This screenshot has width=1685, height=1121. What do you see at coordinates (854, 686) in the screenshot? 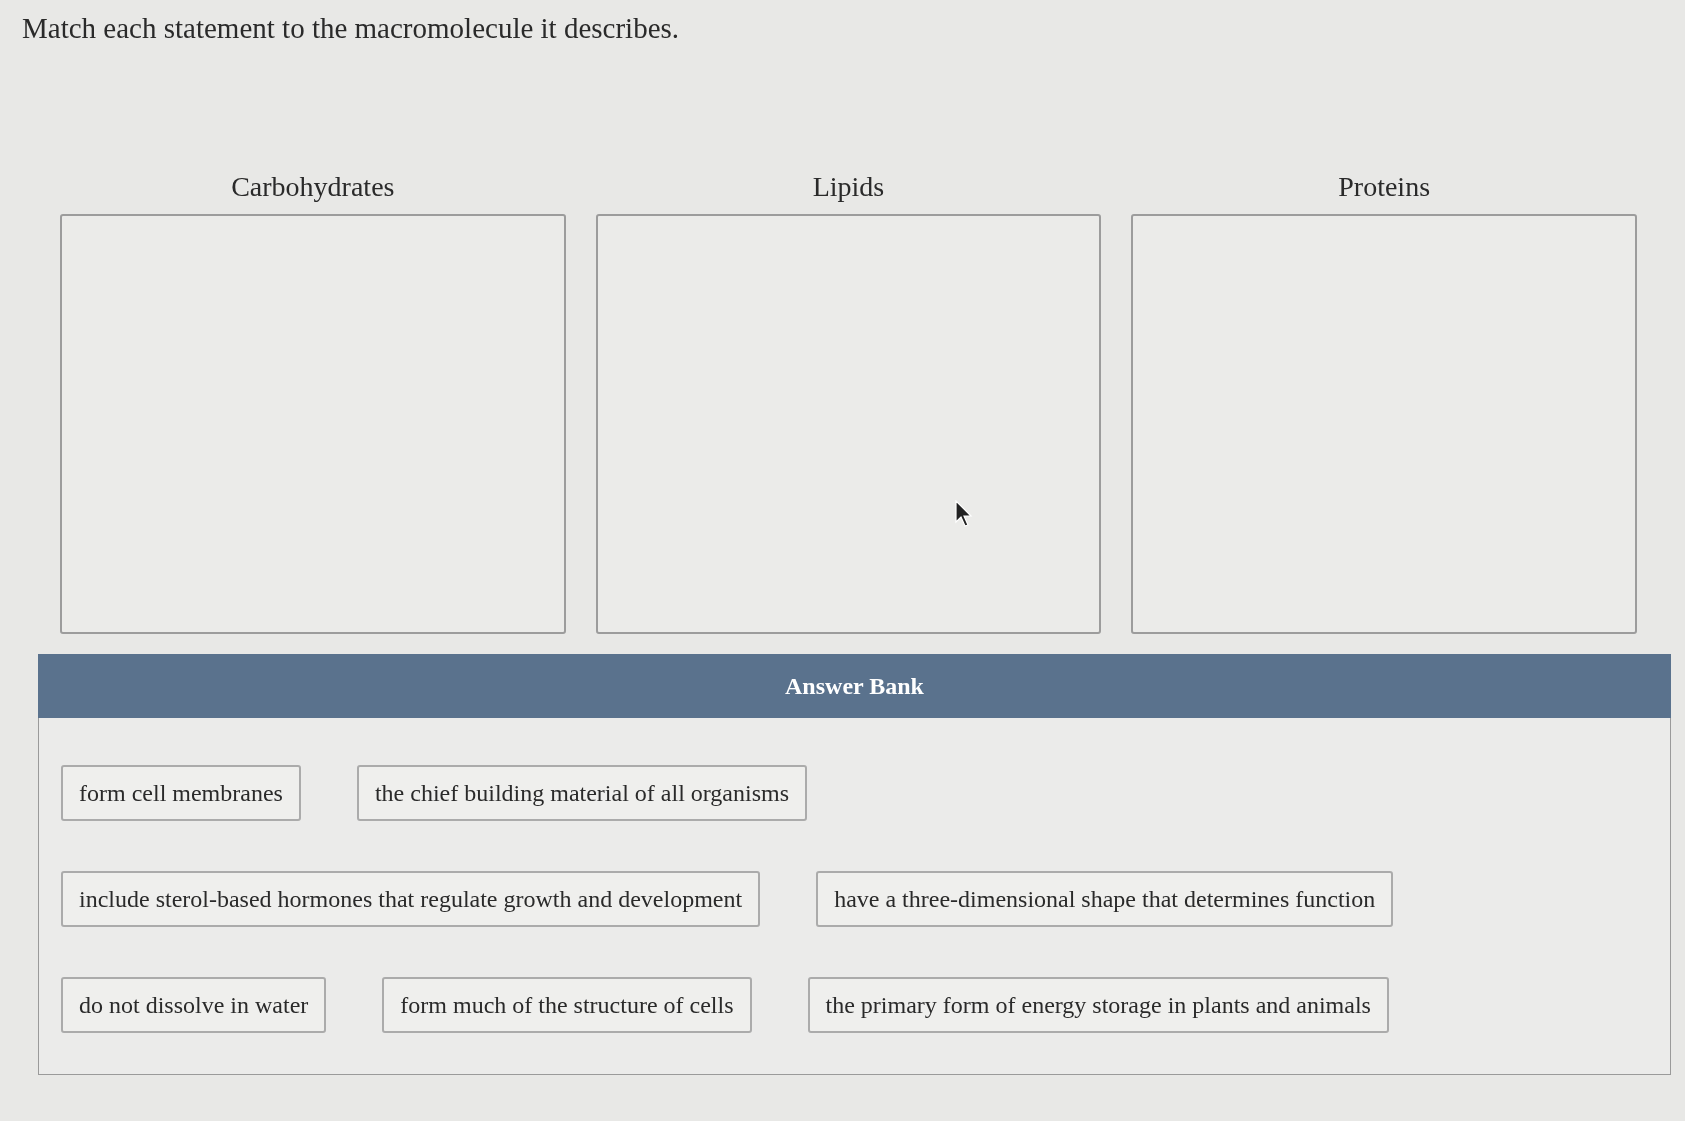
I see `answer-bank-title: Answer Bank` at bounding box center [854, 686].